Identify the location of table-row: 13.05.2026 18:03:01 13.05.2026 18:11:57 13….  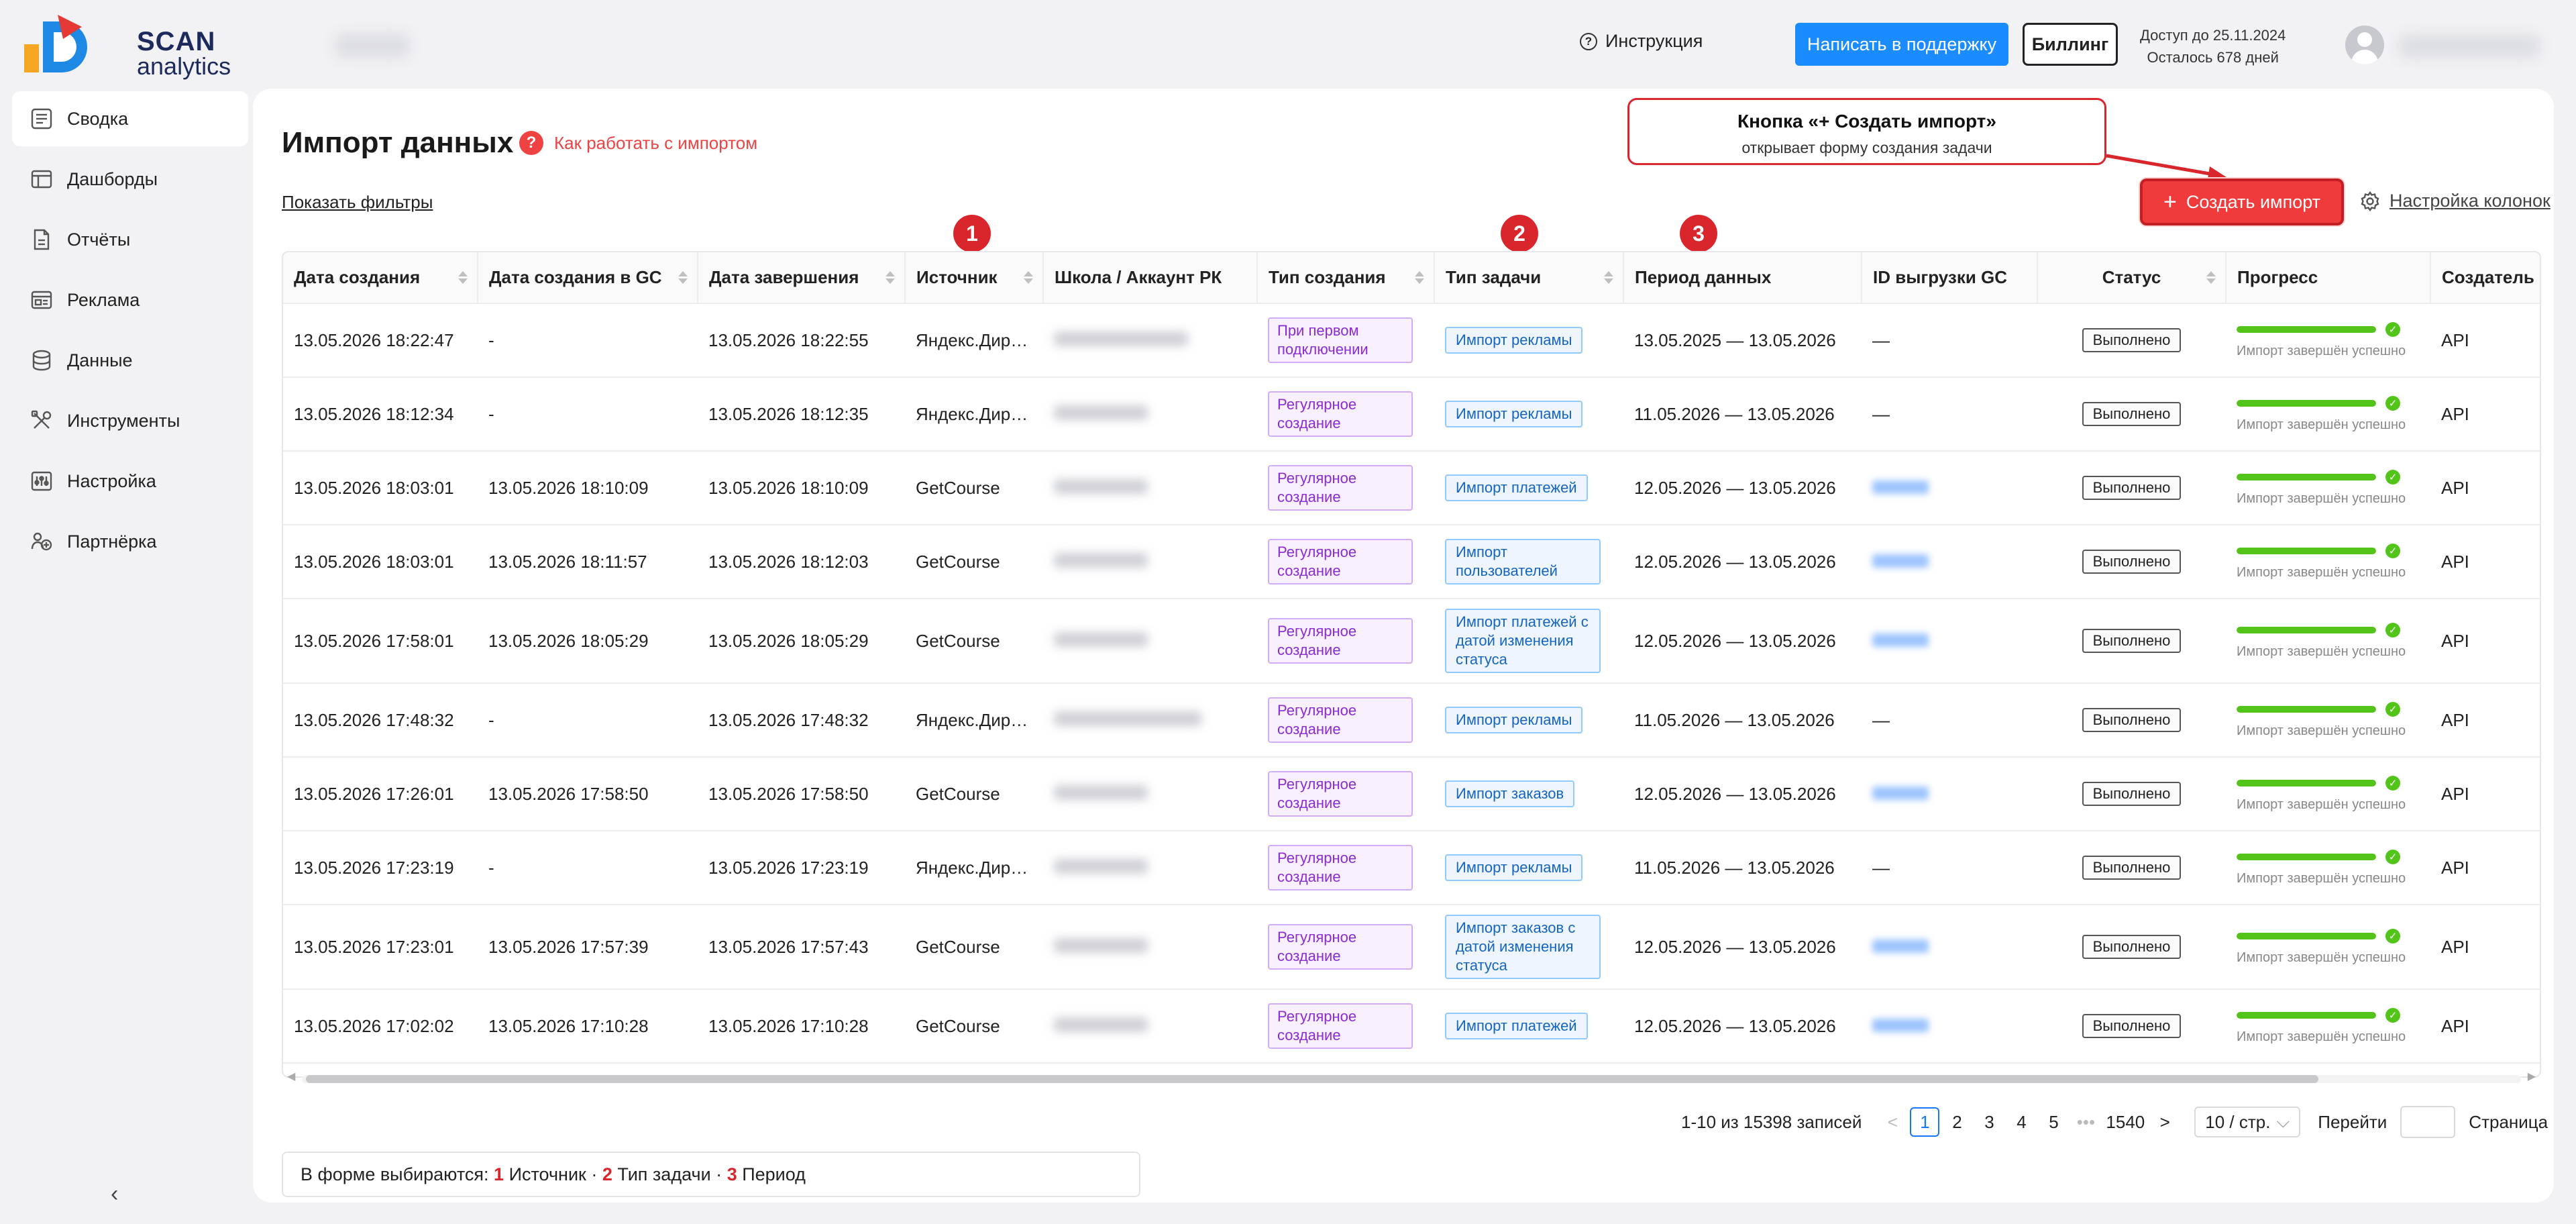
(1411, 562).